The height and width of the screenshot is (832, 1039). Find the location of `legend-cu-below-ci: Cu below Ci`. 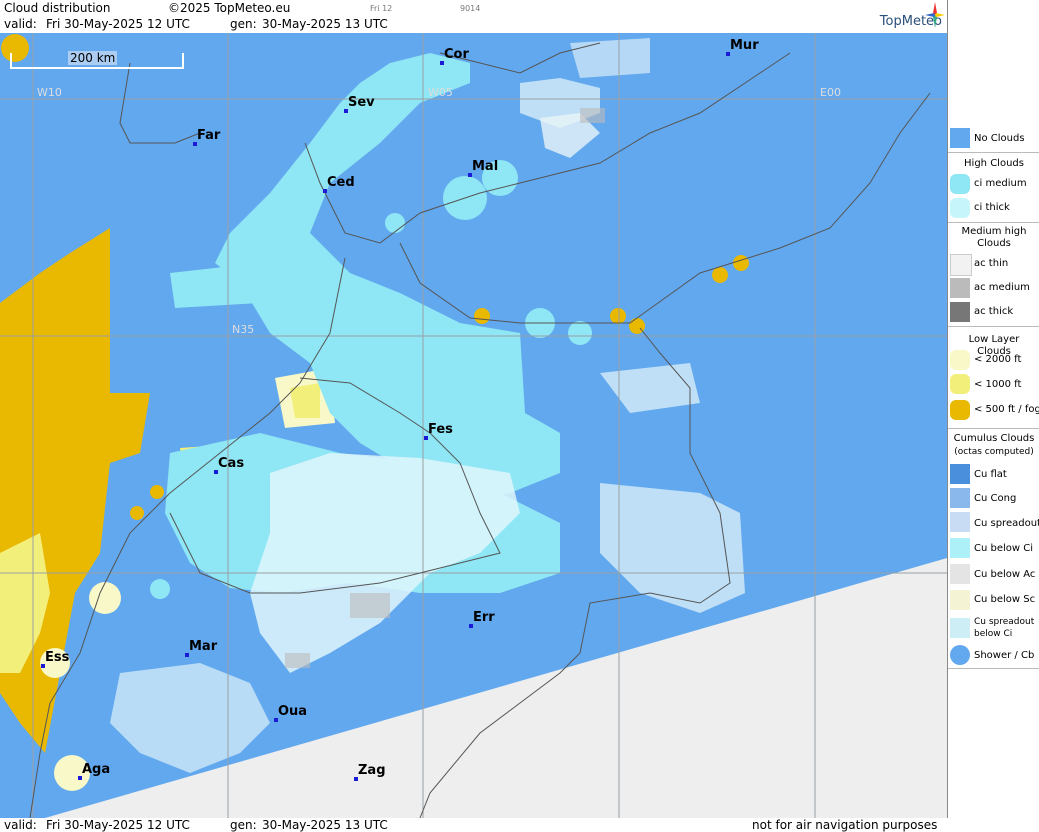

legend-cu-below-ci: Cu below Ci is located at coordinates (1004, 548).